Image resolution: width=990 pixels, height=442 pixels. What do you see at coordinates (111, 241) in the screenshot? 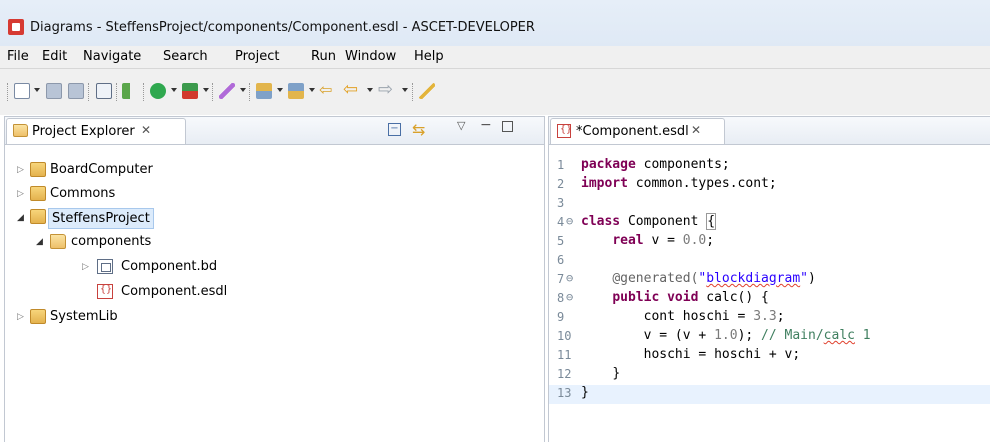
I see `tree-item-label: components` at bounding box center [111, 241].